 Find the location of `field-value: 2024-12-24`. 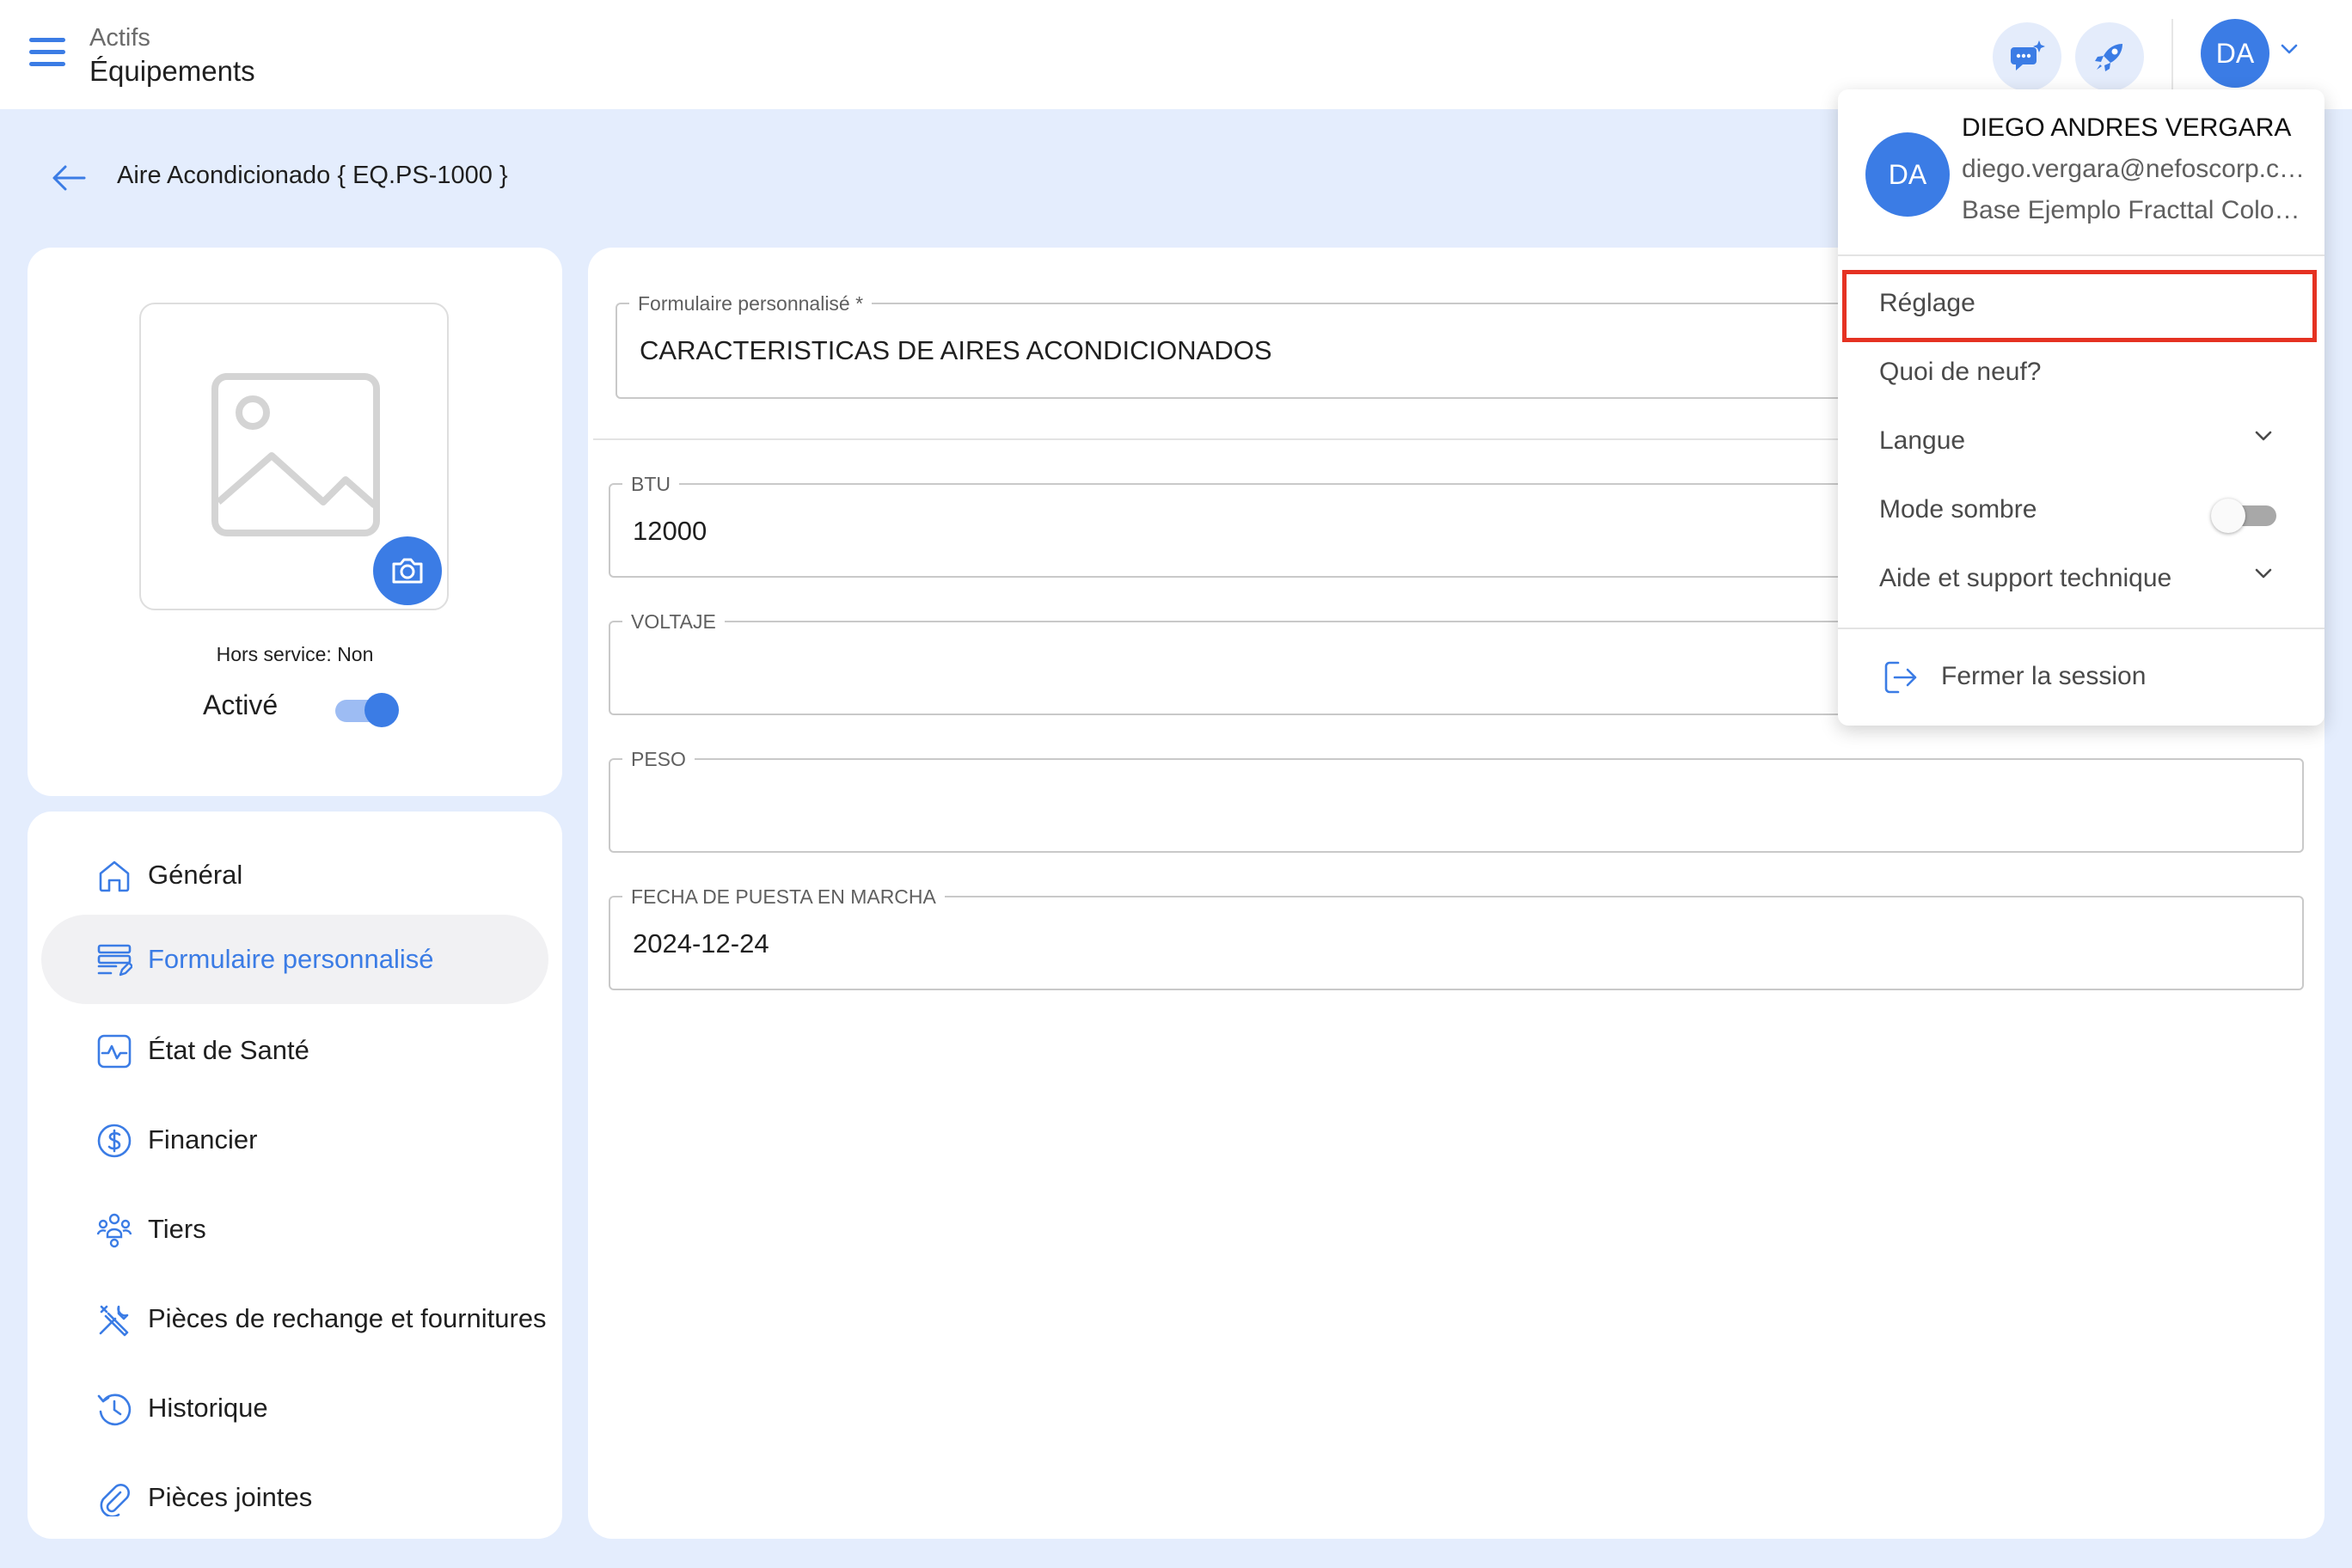

field-value: 2024-12-24 is located at coordinates (701, 943).